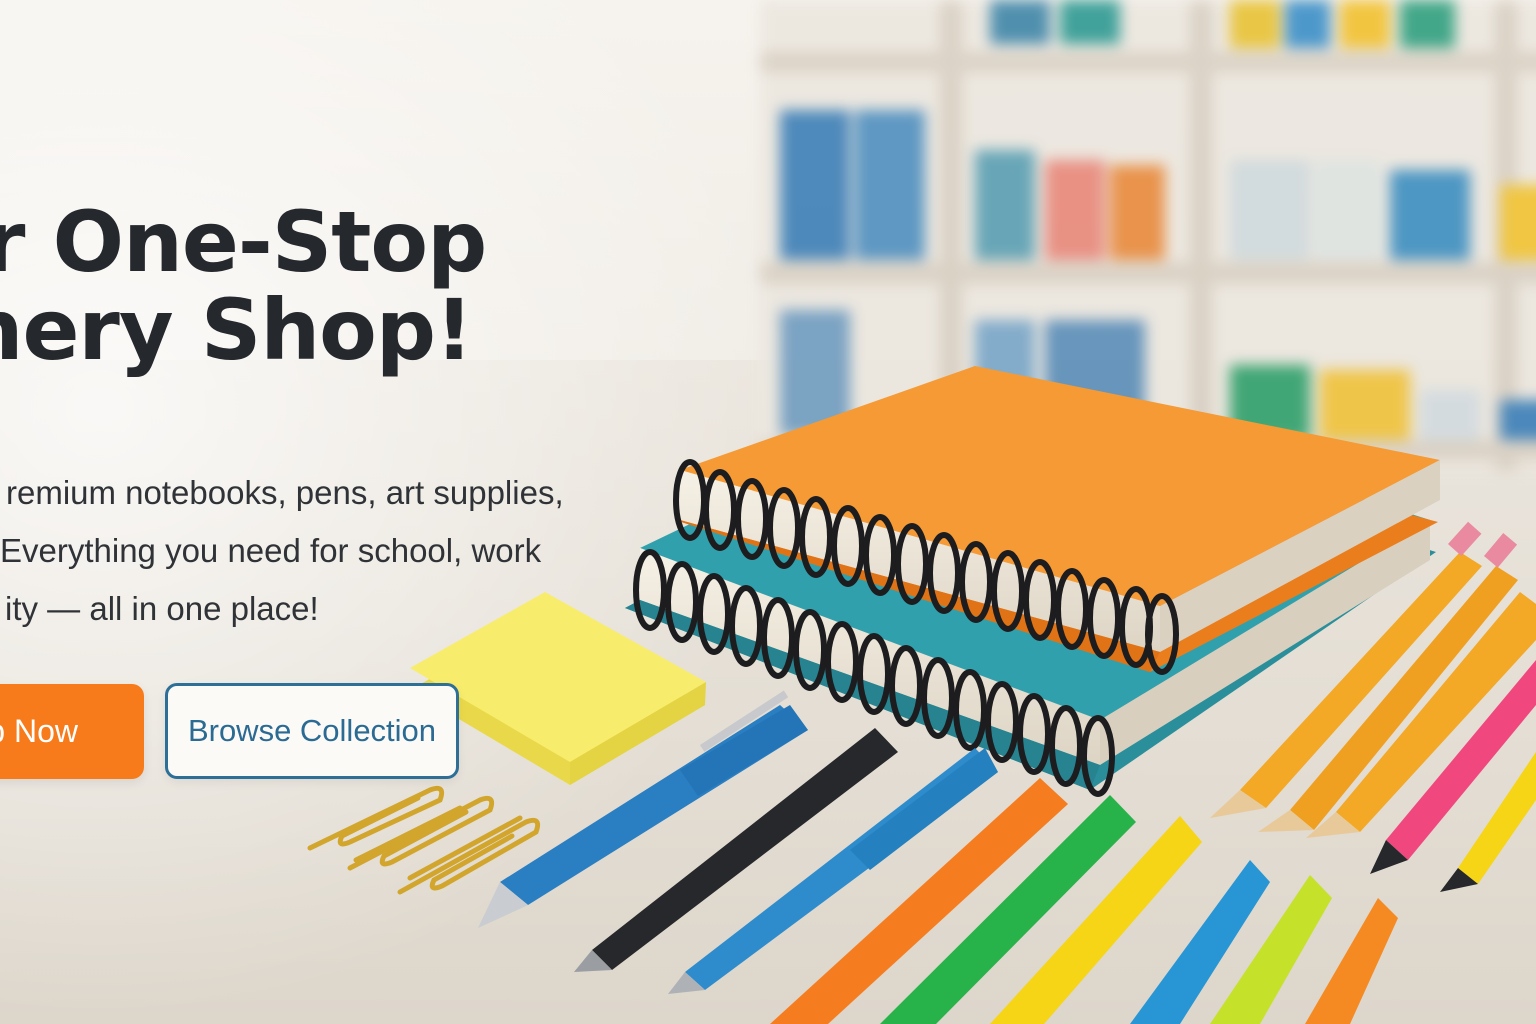 Image resolution: width=1536 pixels, height=1024 pixels. Describe the element at coordinates (312, 731) in the screenshot. I see `browse-collection-button: Browse Collection` at that location.